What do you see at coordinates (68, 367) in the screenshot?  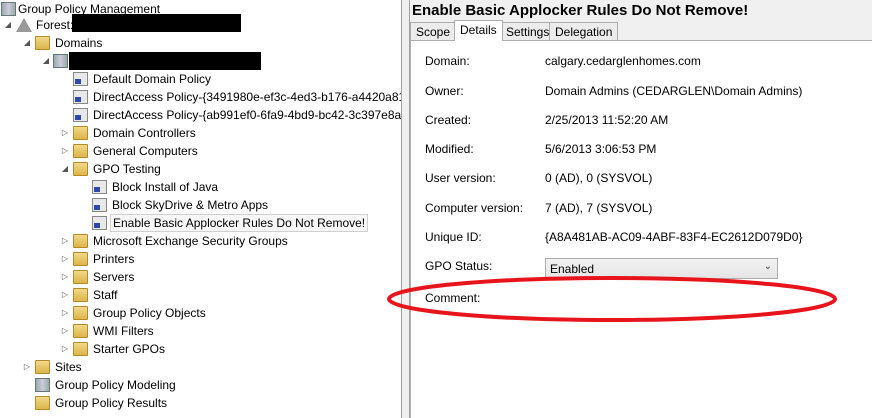 I see `tree-item-label: Sites` at bounding box center [68, 367].